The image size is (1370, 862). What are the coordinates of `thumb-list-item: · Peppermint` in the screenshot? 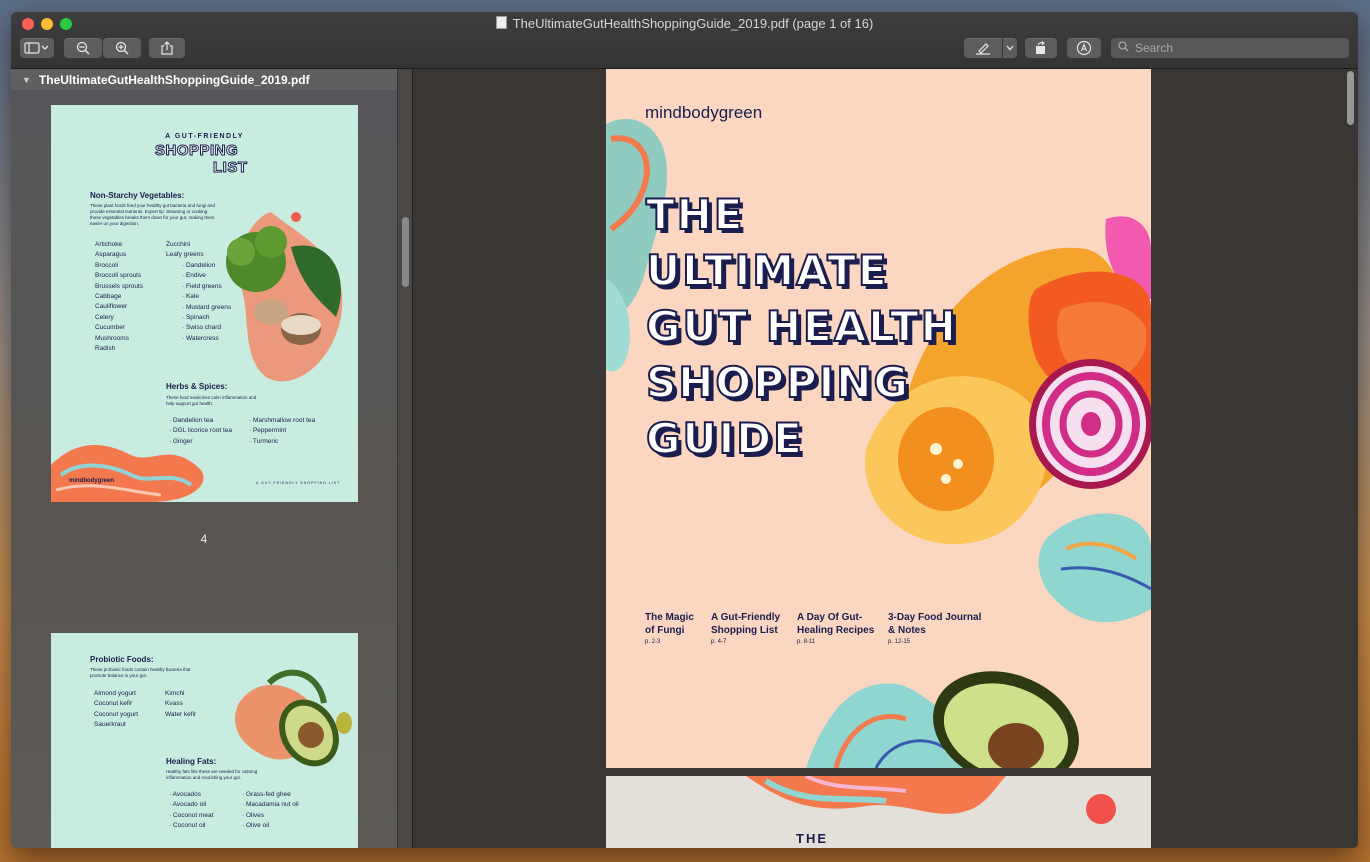 It's located at (268, 431).